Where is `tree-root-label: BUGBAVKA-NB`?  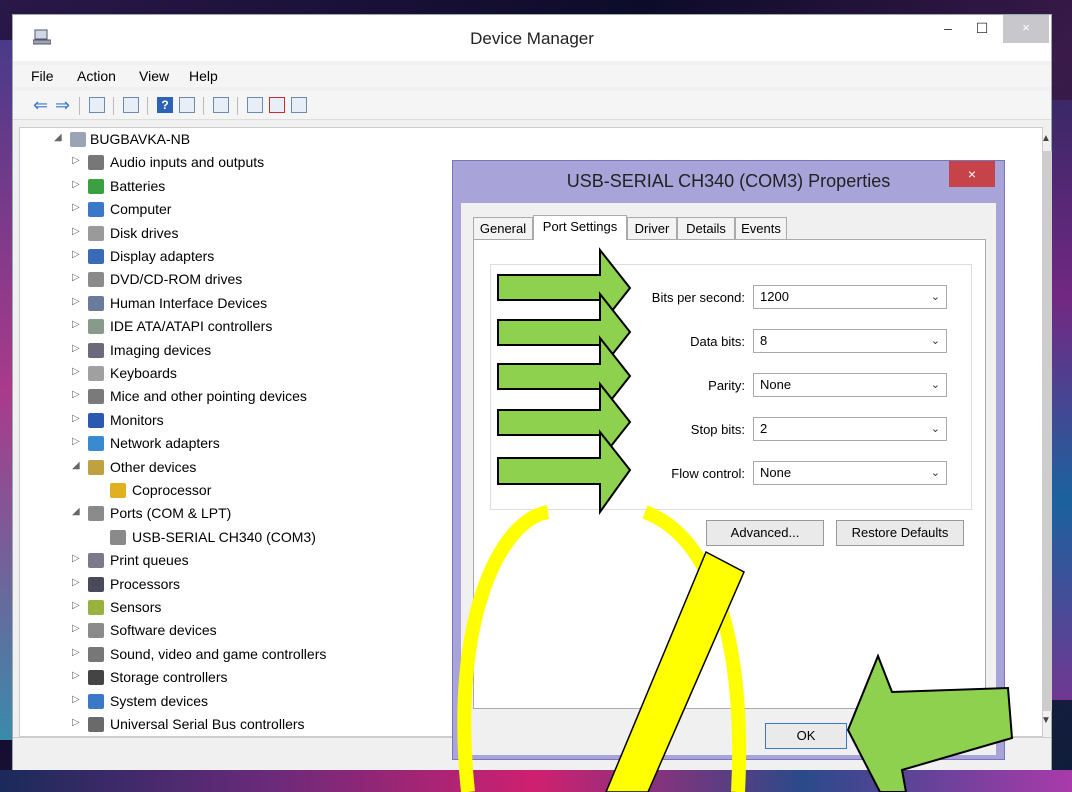
tree-root-label: BUGBAVKA-NB is located at coordinates (140, 139).